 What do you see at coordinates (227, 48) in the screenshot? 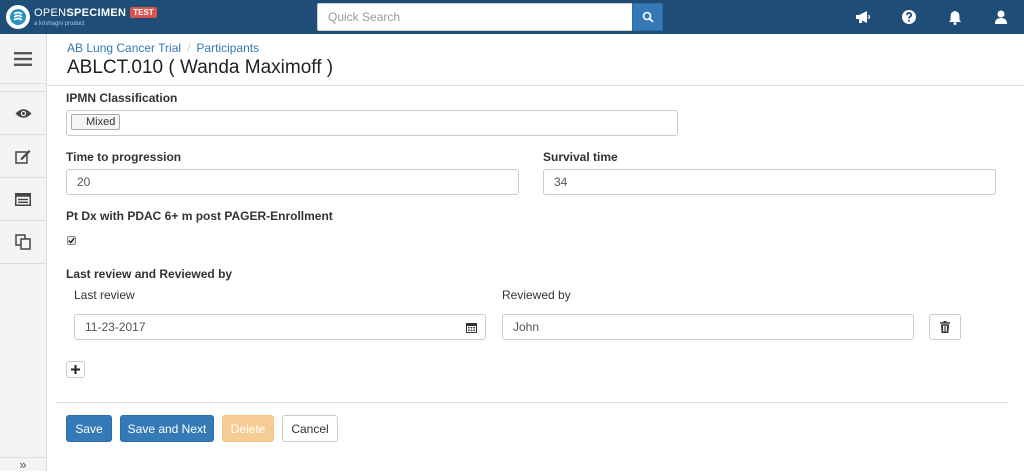
I see `breadcrumb-item-participants: Participants` at bounding box center [227, 48].